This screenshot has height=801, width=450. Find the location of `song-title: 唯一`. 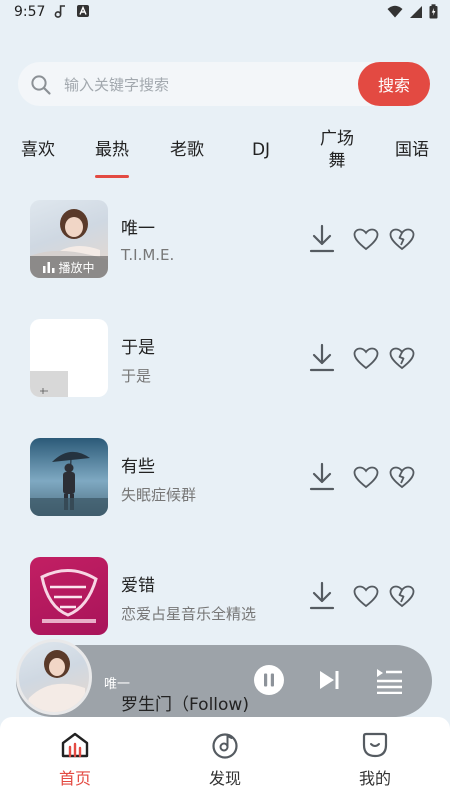

song-title: 唯一 is located at coordinates (138, 229).